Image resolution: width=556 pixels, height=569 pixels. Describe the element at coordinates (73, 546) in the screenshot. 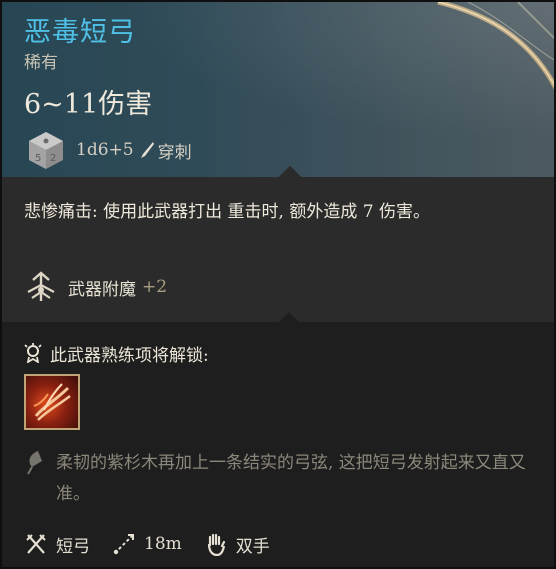

I see `weapon-type: 短弓` at that location.